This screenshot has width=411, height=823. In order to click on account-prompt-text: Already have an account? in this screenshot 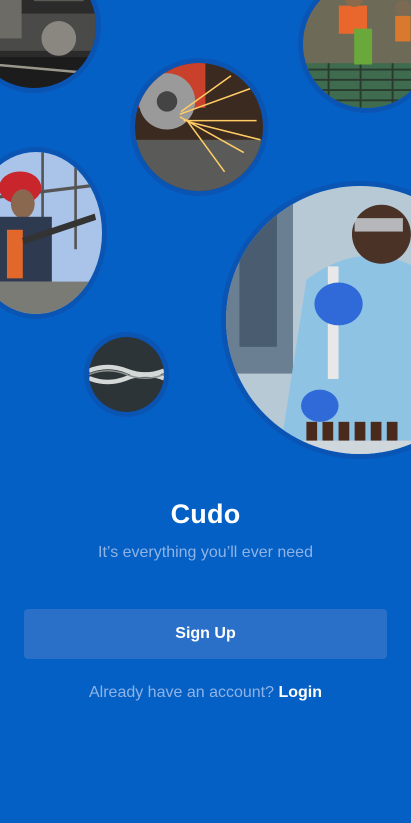, I will do `click(181, 692)`.